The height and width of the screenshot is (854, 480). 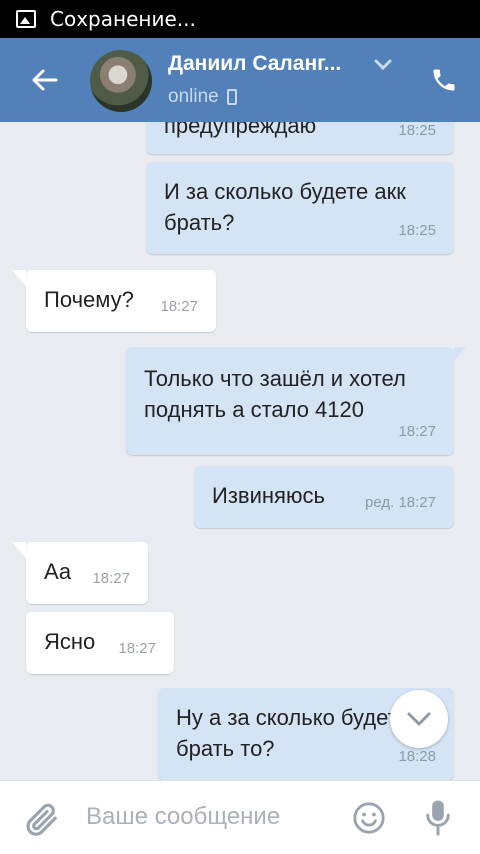 I want to click on message-text: Извиняюсь, so click(x=268, y=495).